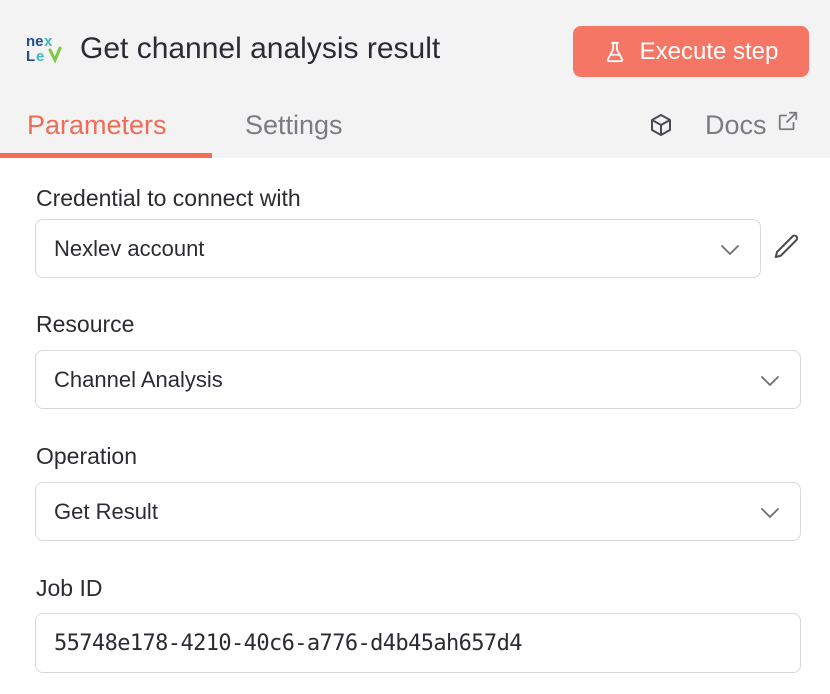 The width and height of the screenshot is (830, 694). What do you see at coordinates (40, 56) in the screenshot?
I see `svg-text: e` at bounding box center [40, 56].